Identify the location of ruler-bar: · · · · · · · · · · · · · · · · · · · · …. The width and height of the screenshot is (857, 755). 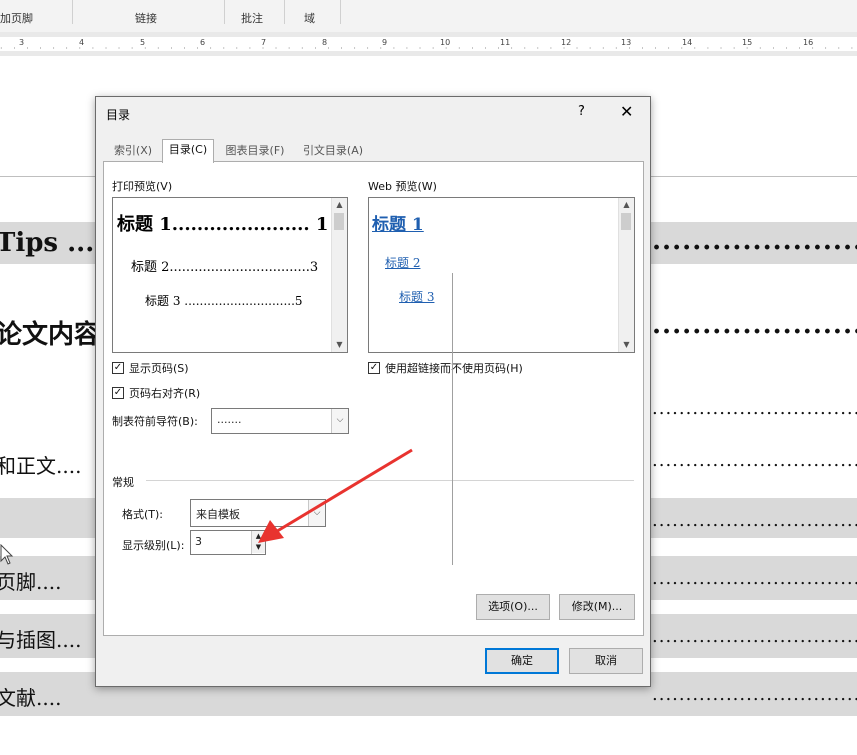
(428, 45).